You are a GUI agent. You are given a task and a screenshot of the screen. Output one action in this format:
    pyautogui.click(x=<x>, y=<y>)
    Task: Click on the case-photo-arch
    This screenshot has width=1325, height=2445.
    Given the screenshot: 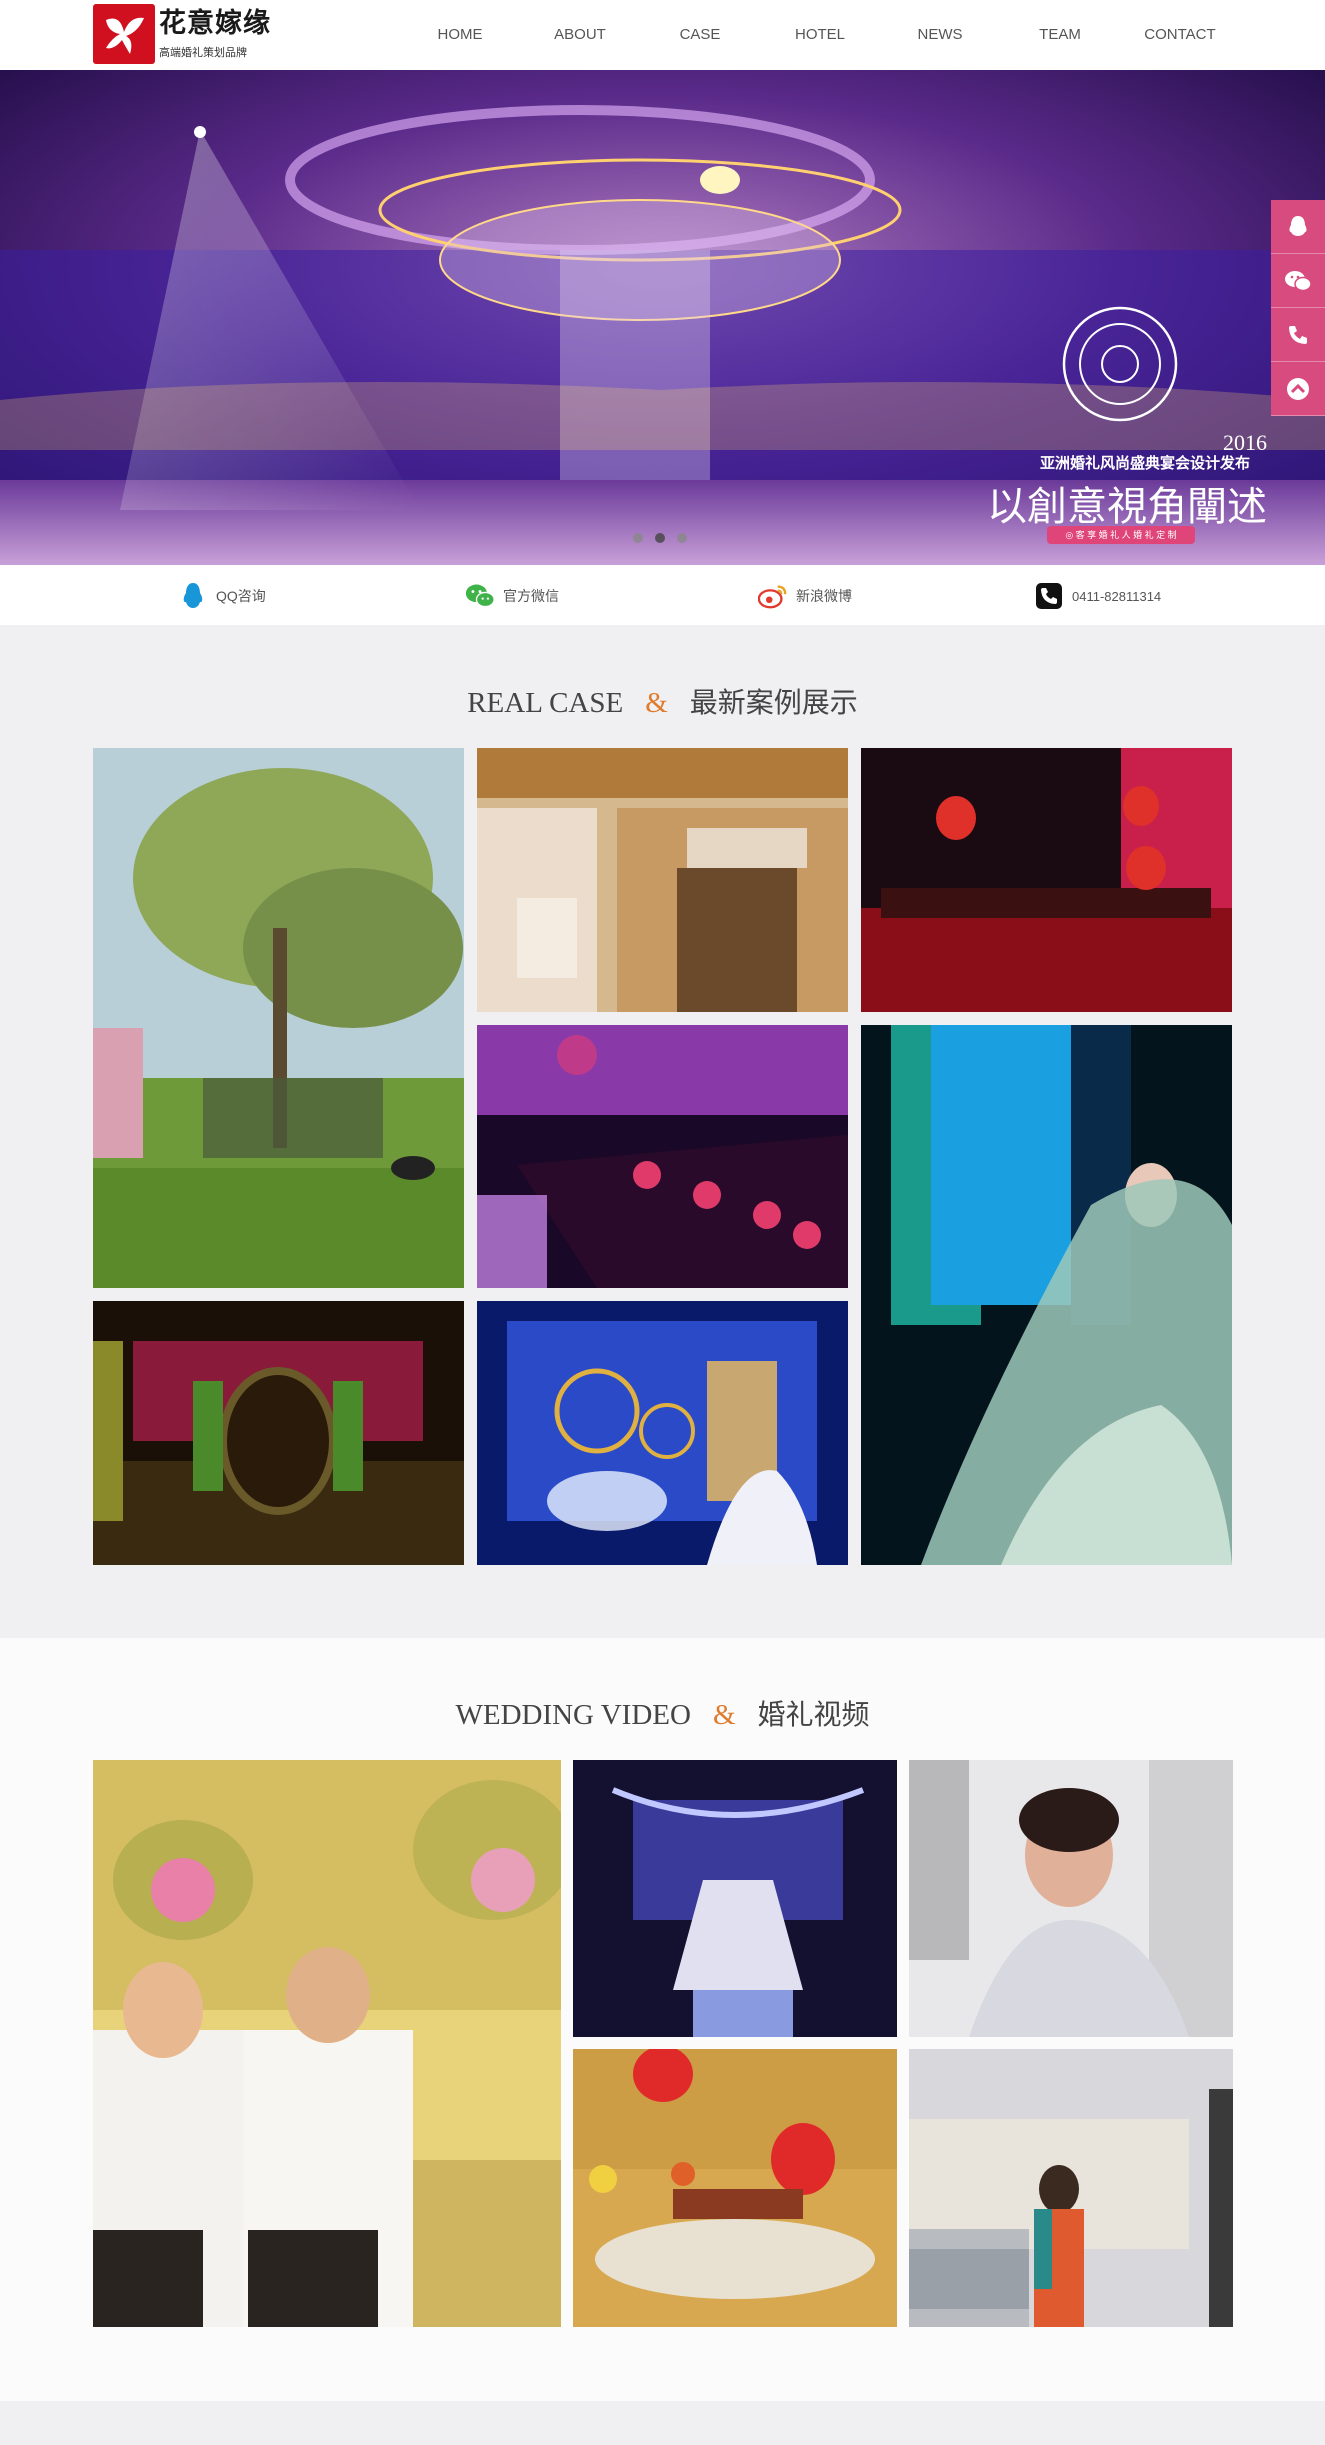 What is the action you would take?
    pyautogui.click(x=278, y=1433)
    